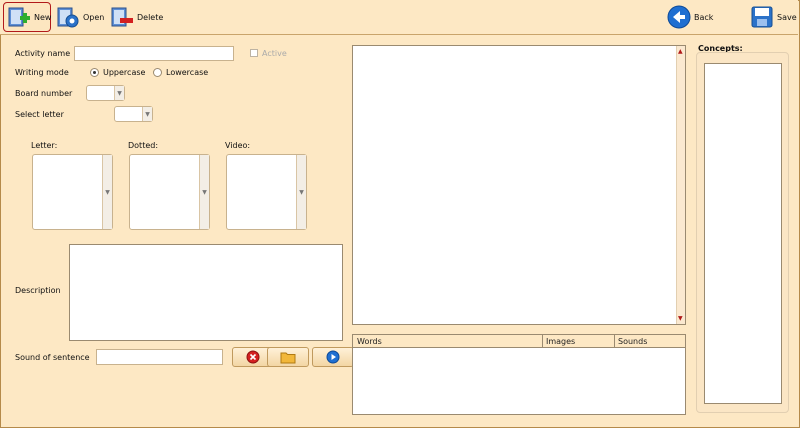 The width and height of the screenshot is (800, 428). I want to click on add-document-icon, so click(19, 17).